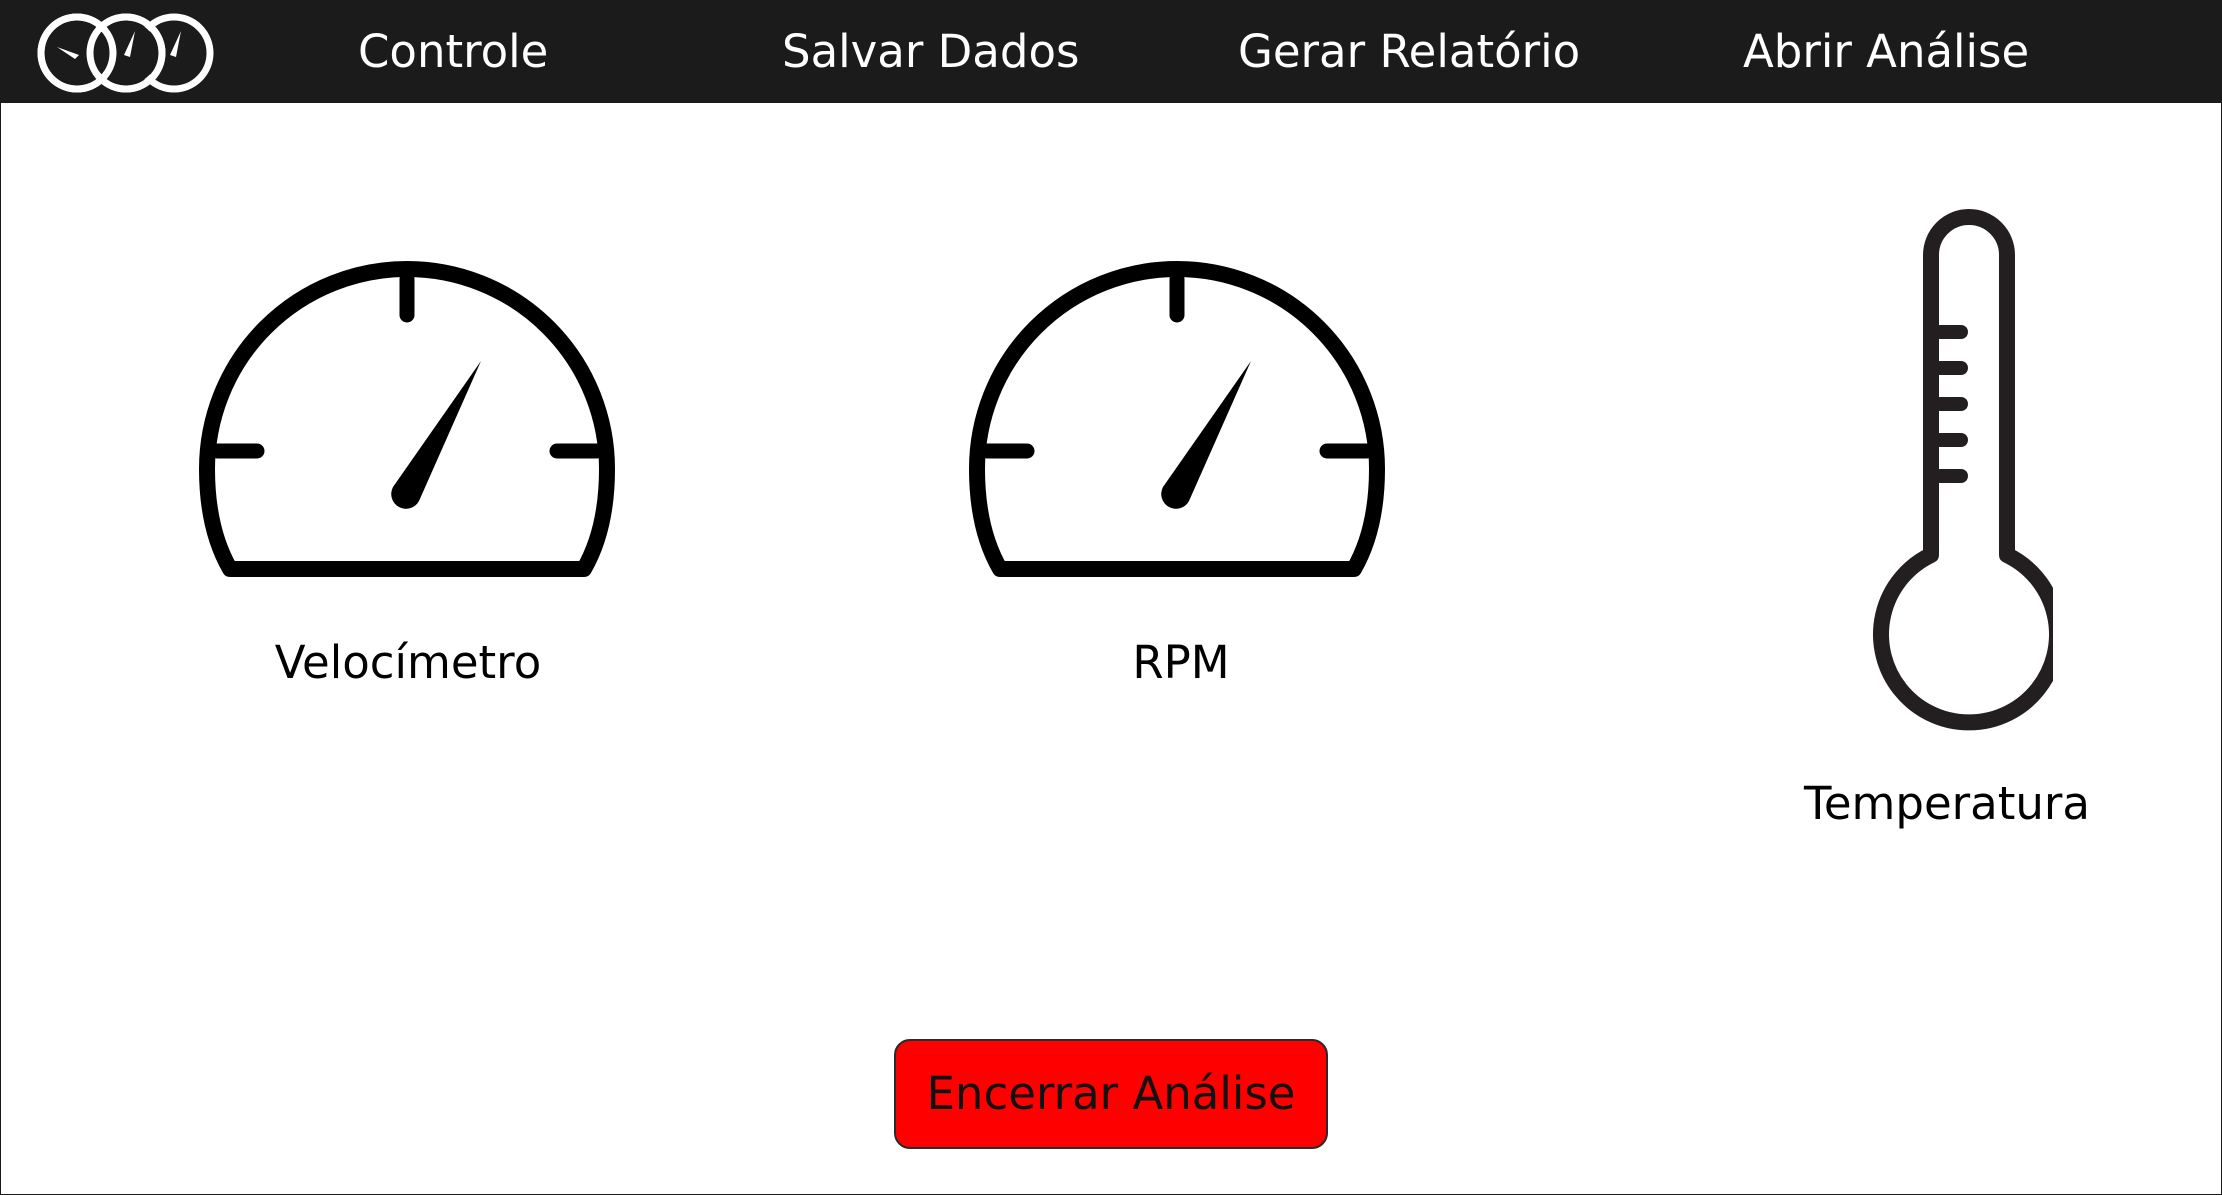 The image size is (2222, 1195). I want to click on speedometer-label: Velocímetro, so click(408, 662).